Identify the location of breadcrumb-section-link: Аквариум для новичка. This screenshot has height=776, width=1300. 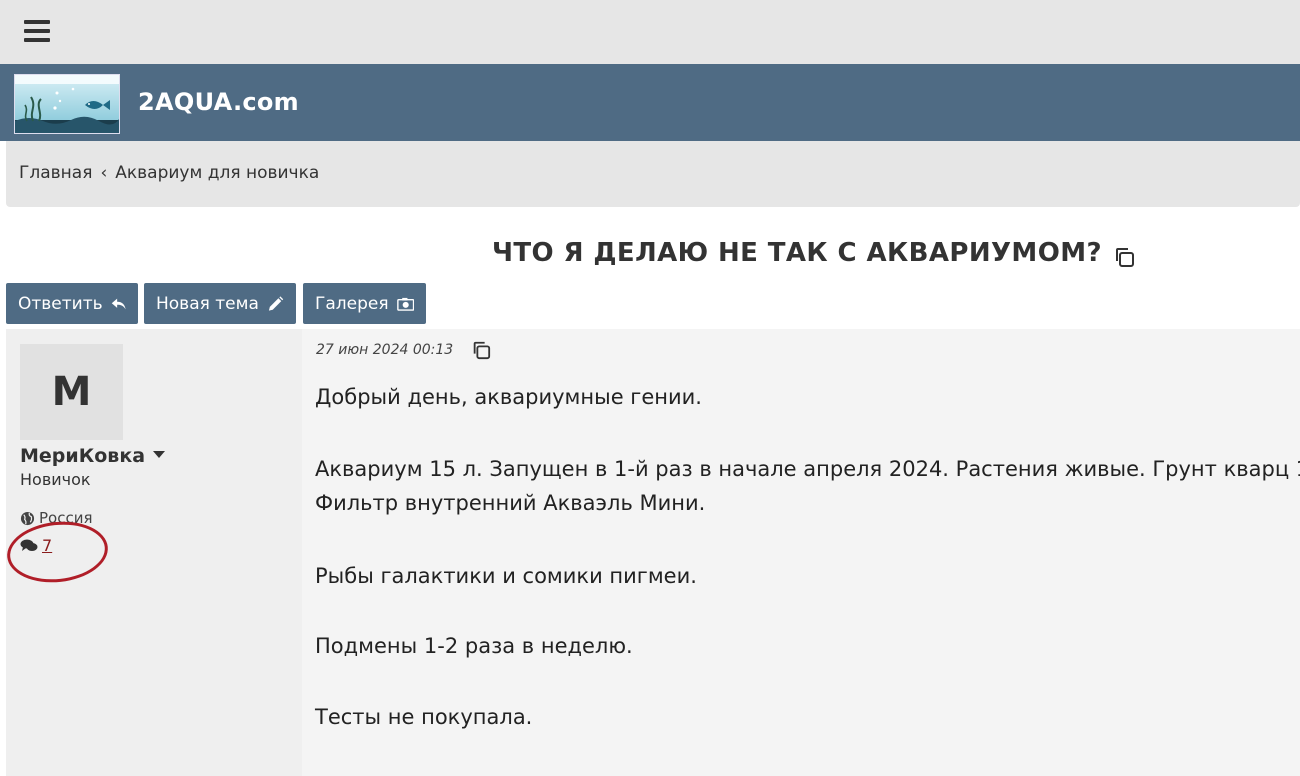
(217, 173).